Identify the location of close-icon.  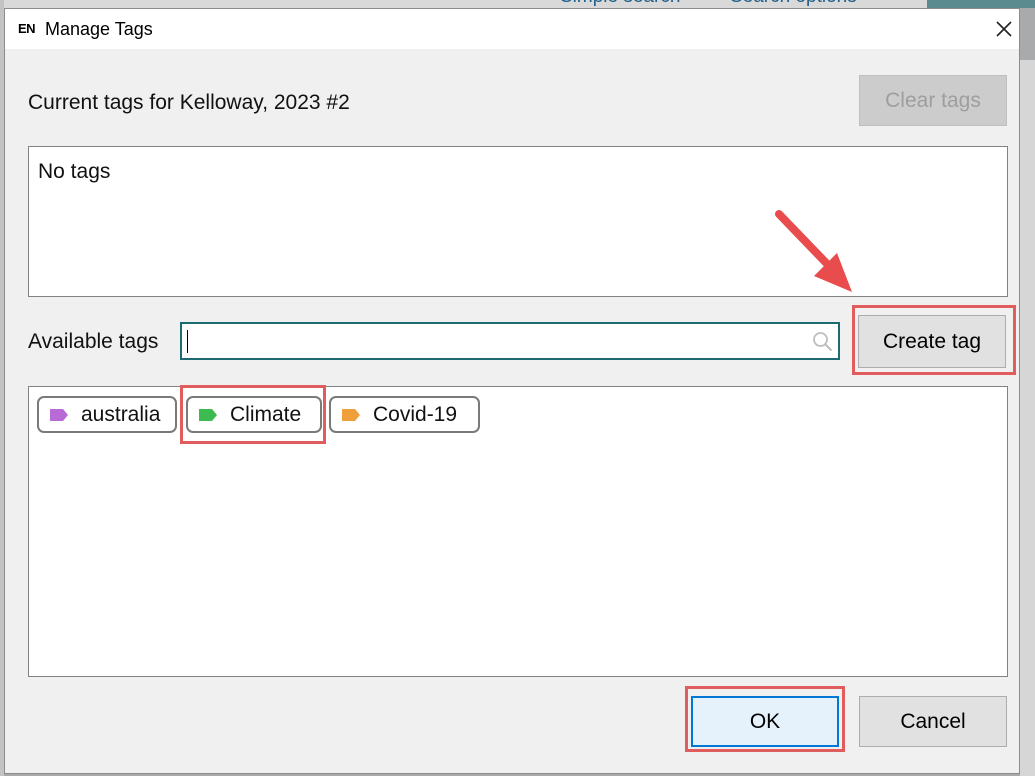
(1004, 29).